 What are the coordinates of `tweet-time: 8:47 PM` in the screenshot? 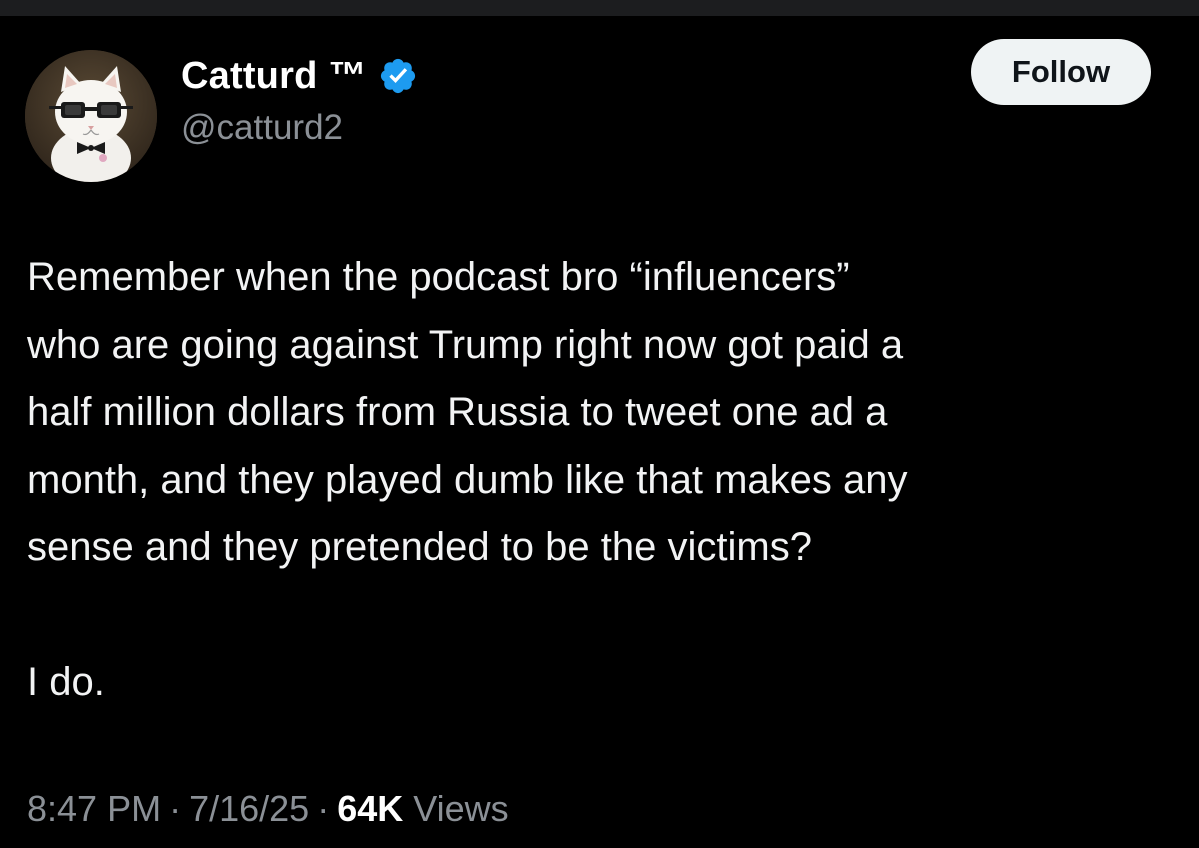 It's located at (94, 809).